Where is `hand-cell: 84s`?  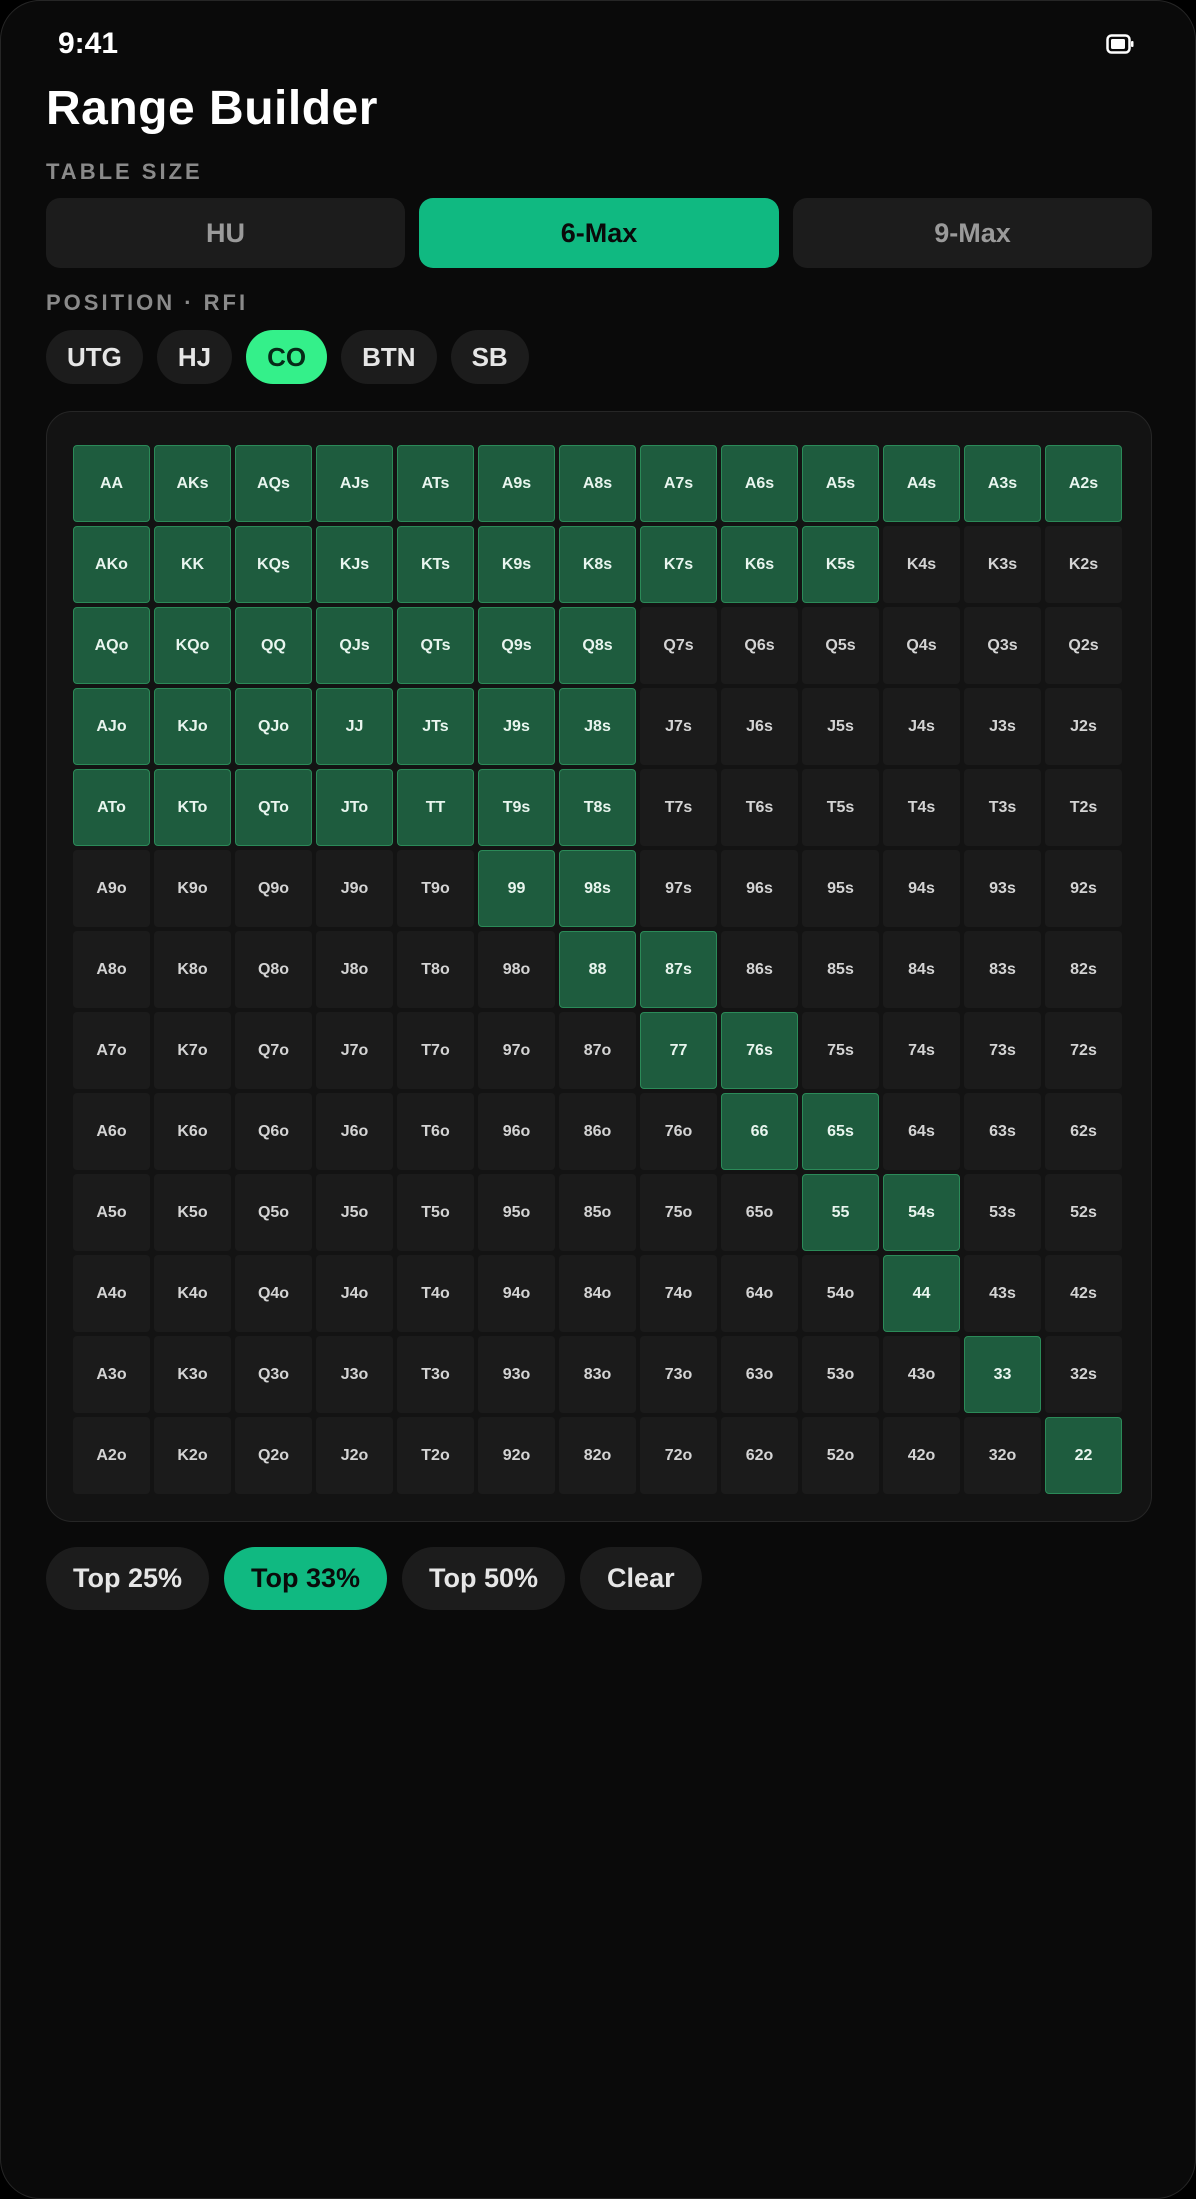
hand-cell: 84s is located at coordinates (921, 969).